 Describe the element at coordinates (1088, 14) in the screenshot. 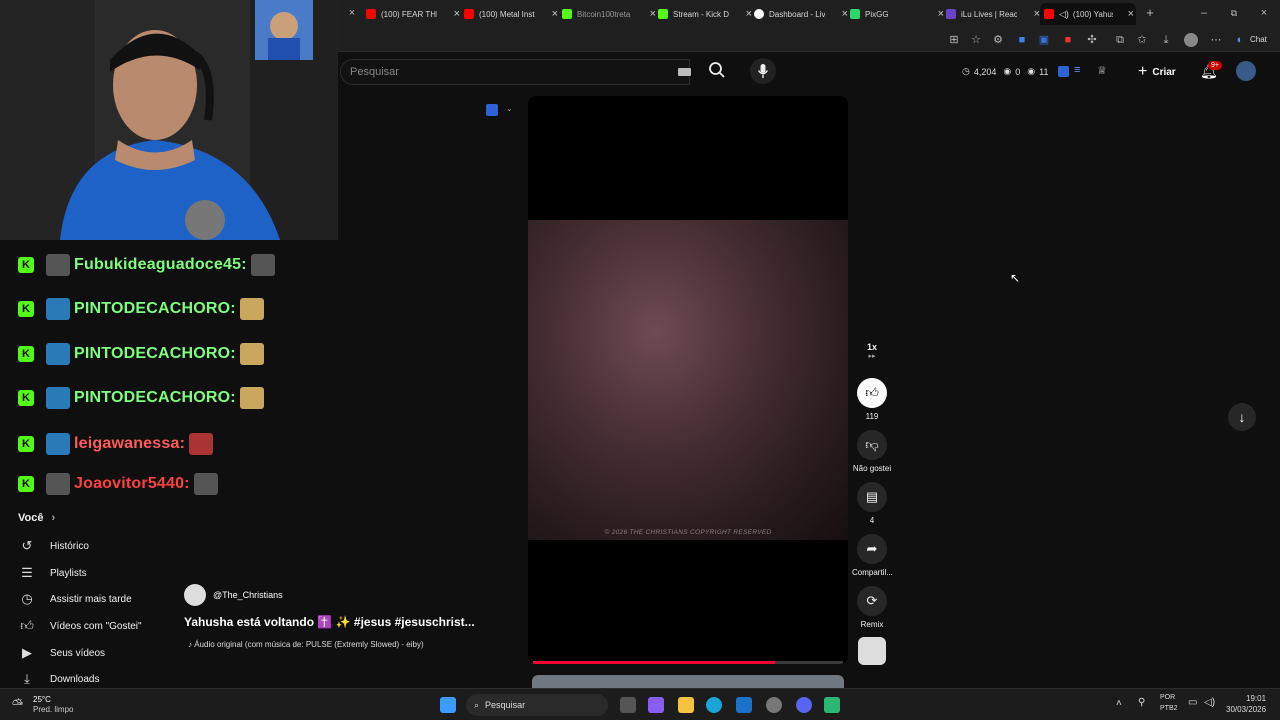

I see `browser-tab-active: ◁) (100) Yahus ×` at that location.